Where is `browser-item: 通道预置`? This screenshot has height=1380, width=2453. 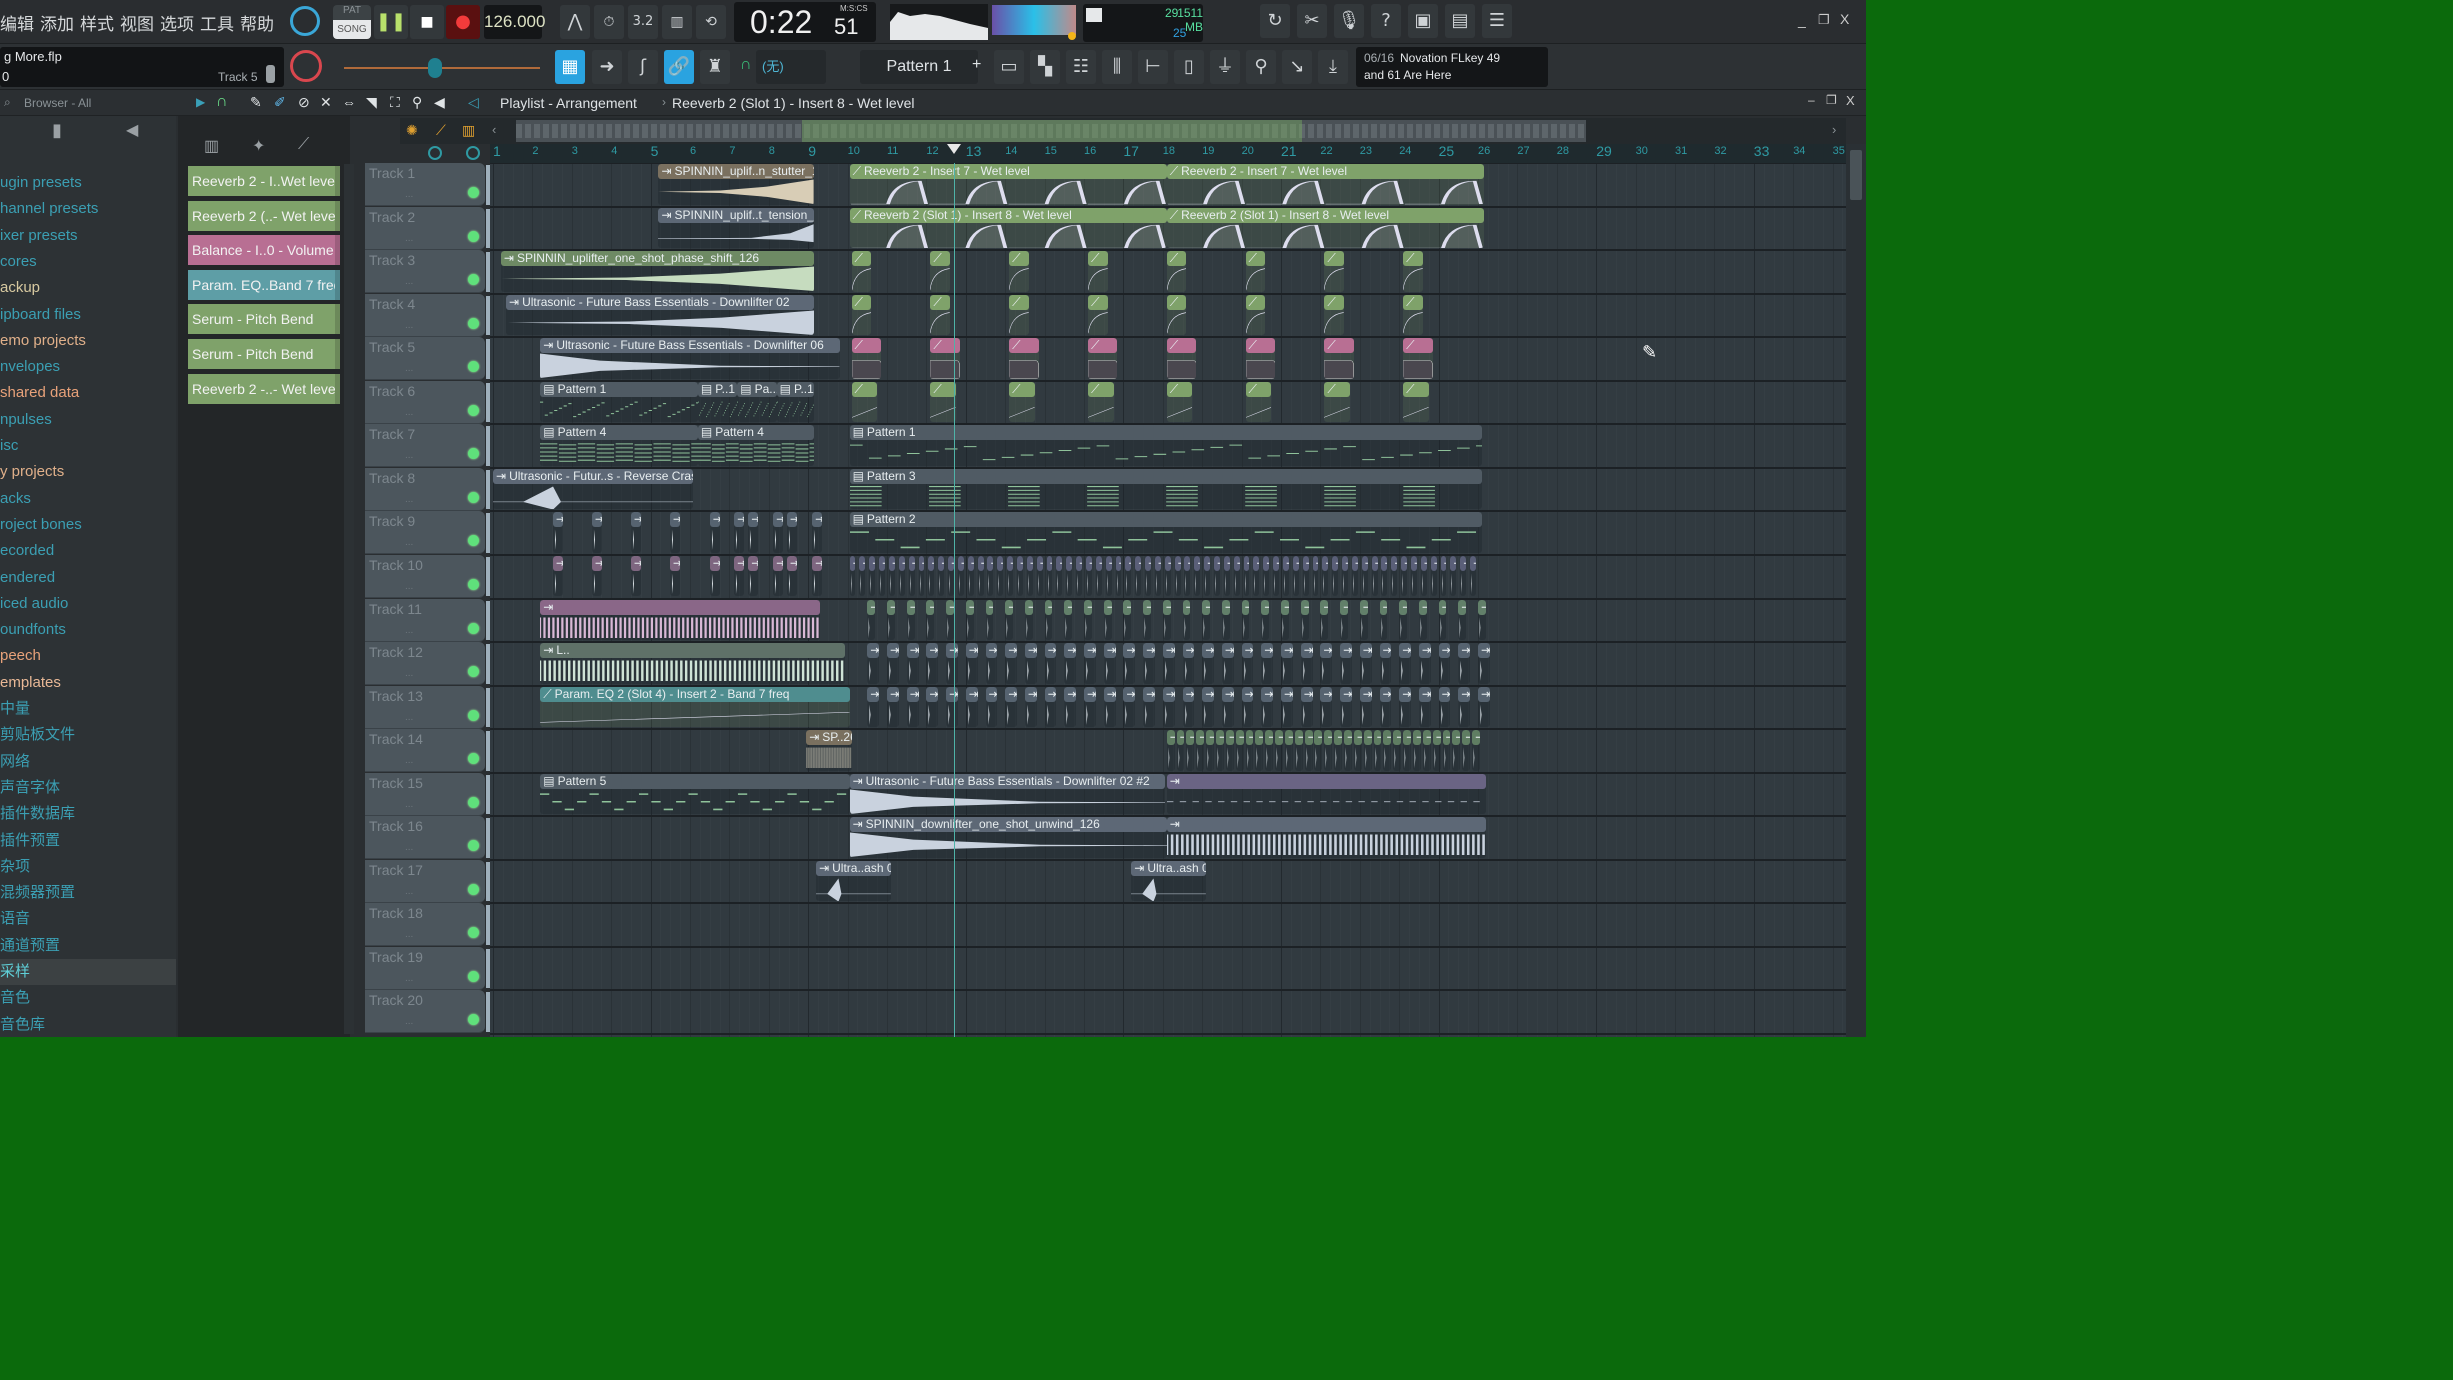 browser-item: 通道预置 is located at coordinates (88, 946).